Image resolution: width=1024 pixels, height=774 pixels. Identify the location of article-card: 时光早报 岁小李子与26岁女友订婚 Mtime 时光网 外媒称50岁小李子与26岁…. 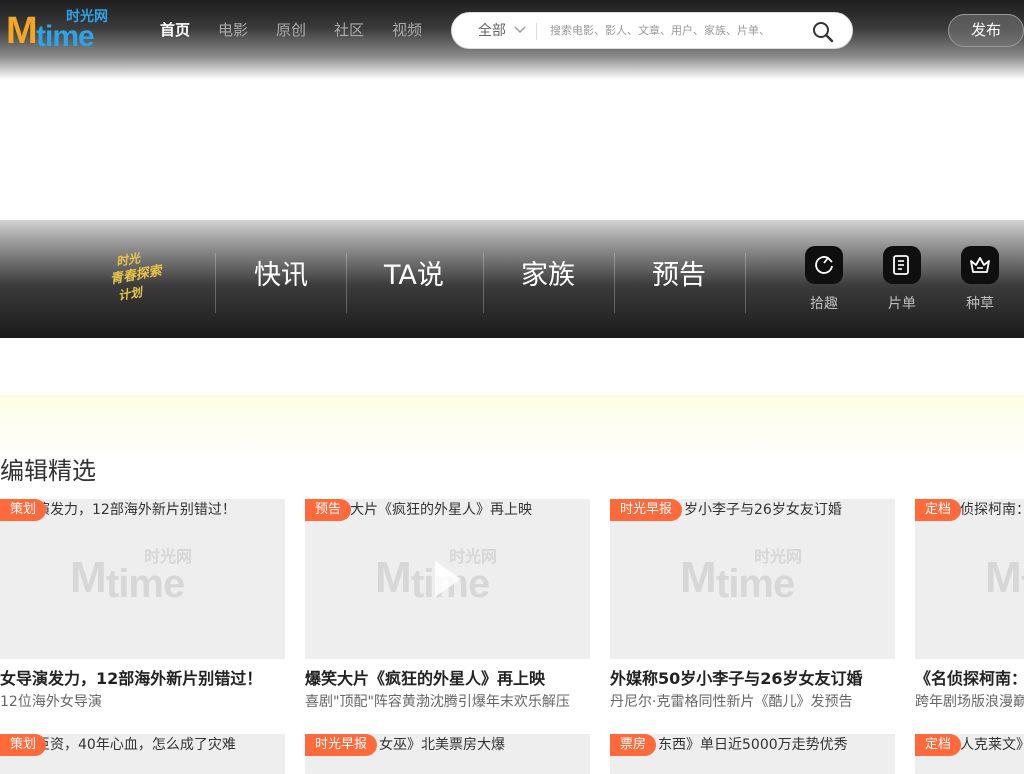
(752, 605).